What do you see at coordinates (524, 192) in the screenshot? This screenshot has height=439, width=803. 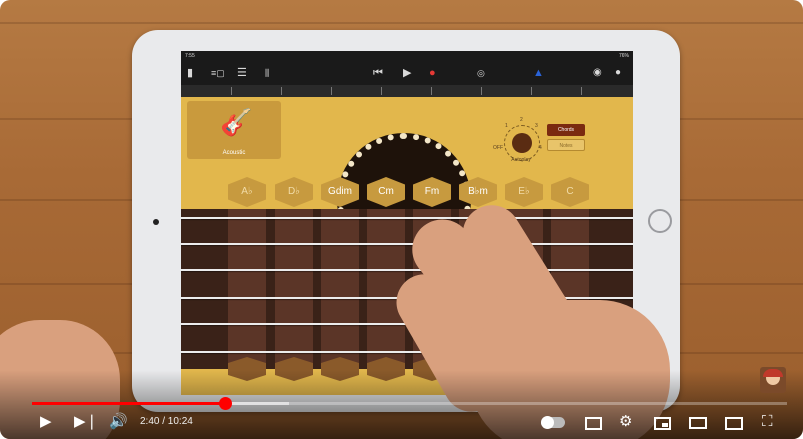 I see `chord-label: E♭` at bounding box center [524, 192].